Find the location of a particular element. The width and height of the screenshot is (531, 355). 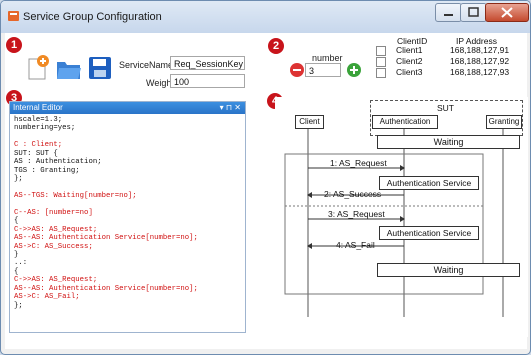

editor-title: Internal Editor is located at coordinates (38, 107).